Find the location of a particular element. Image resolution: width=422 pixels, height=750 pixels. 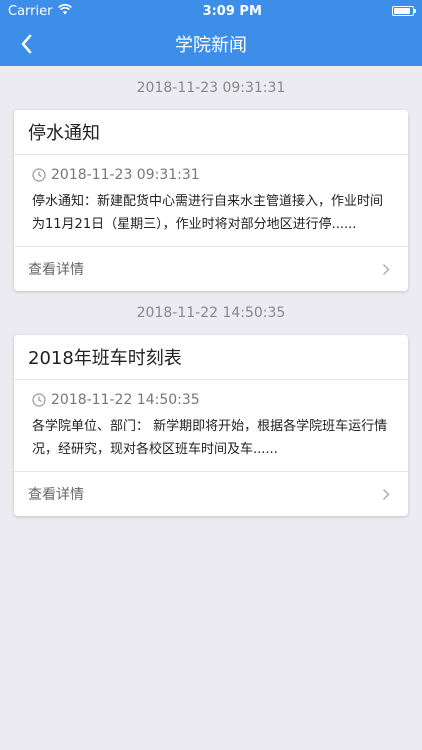

page-title: 学院新闻 is located at coordinates (211, 45).